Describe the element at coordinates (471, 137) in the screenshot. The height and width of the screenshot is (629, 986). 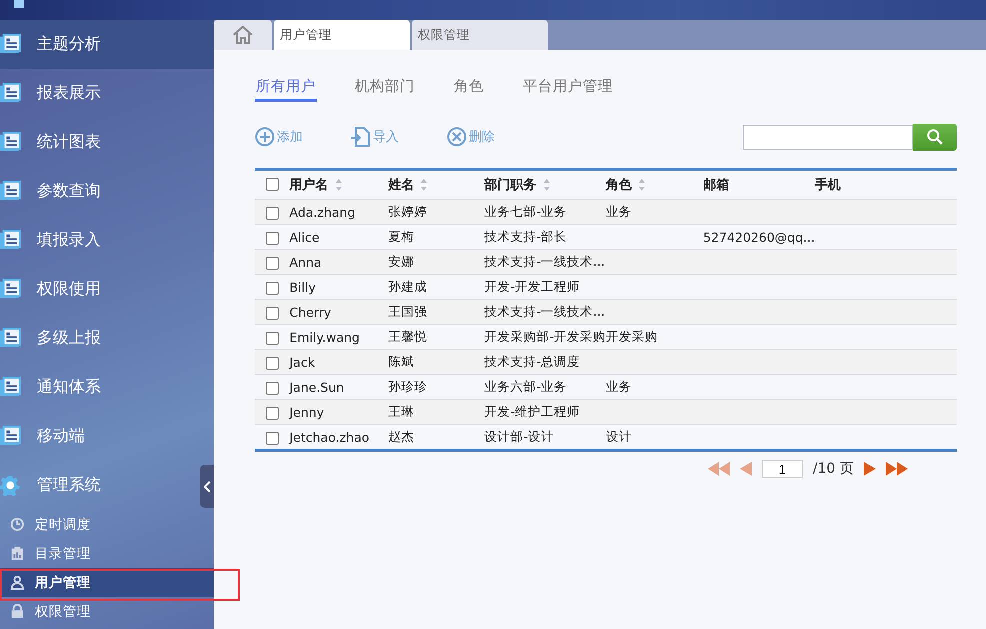
I see `delete-button: 删除` at that location.